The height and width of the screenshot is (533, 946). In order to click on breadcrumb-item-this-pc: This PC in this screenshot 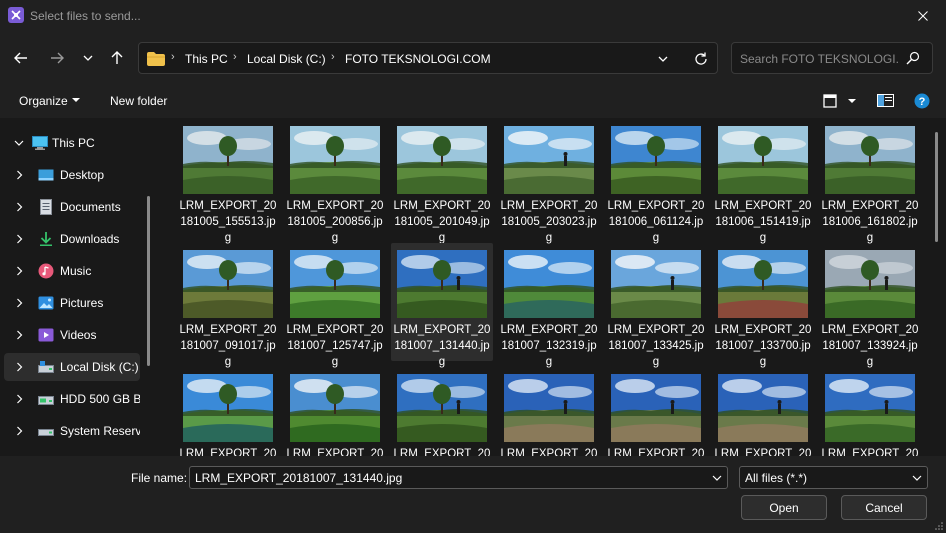, I will do `click(206, 59)`.